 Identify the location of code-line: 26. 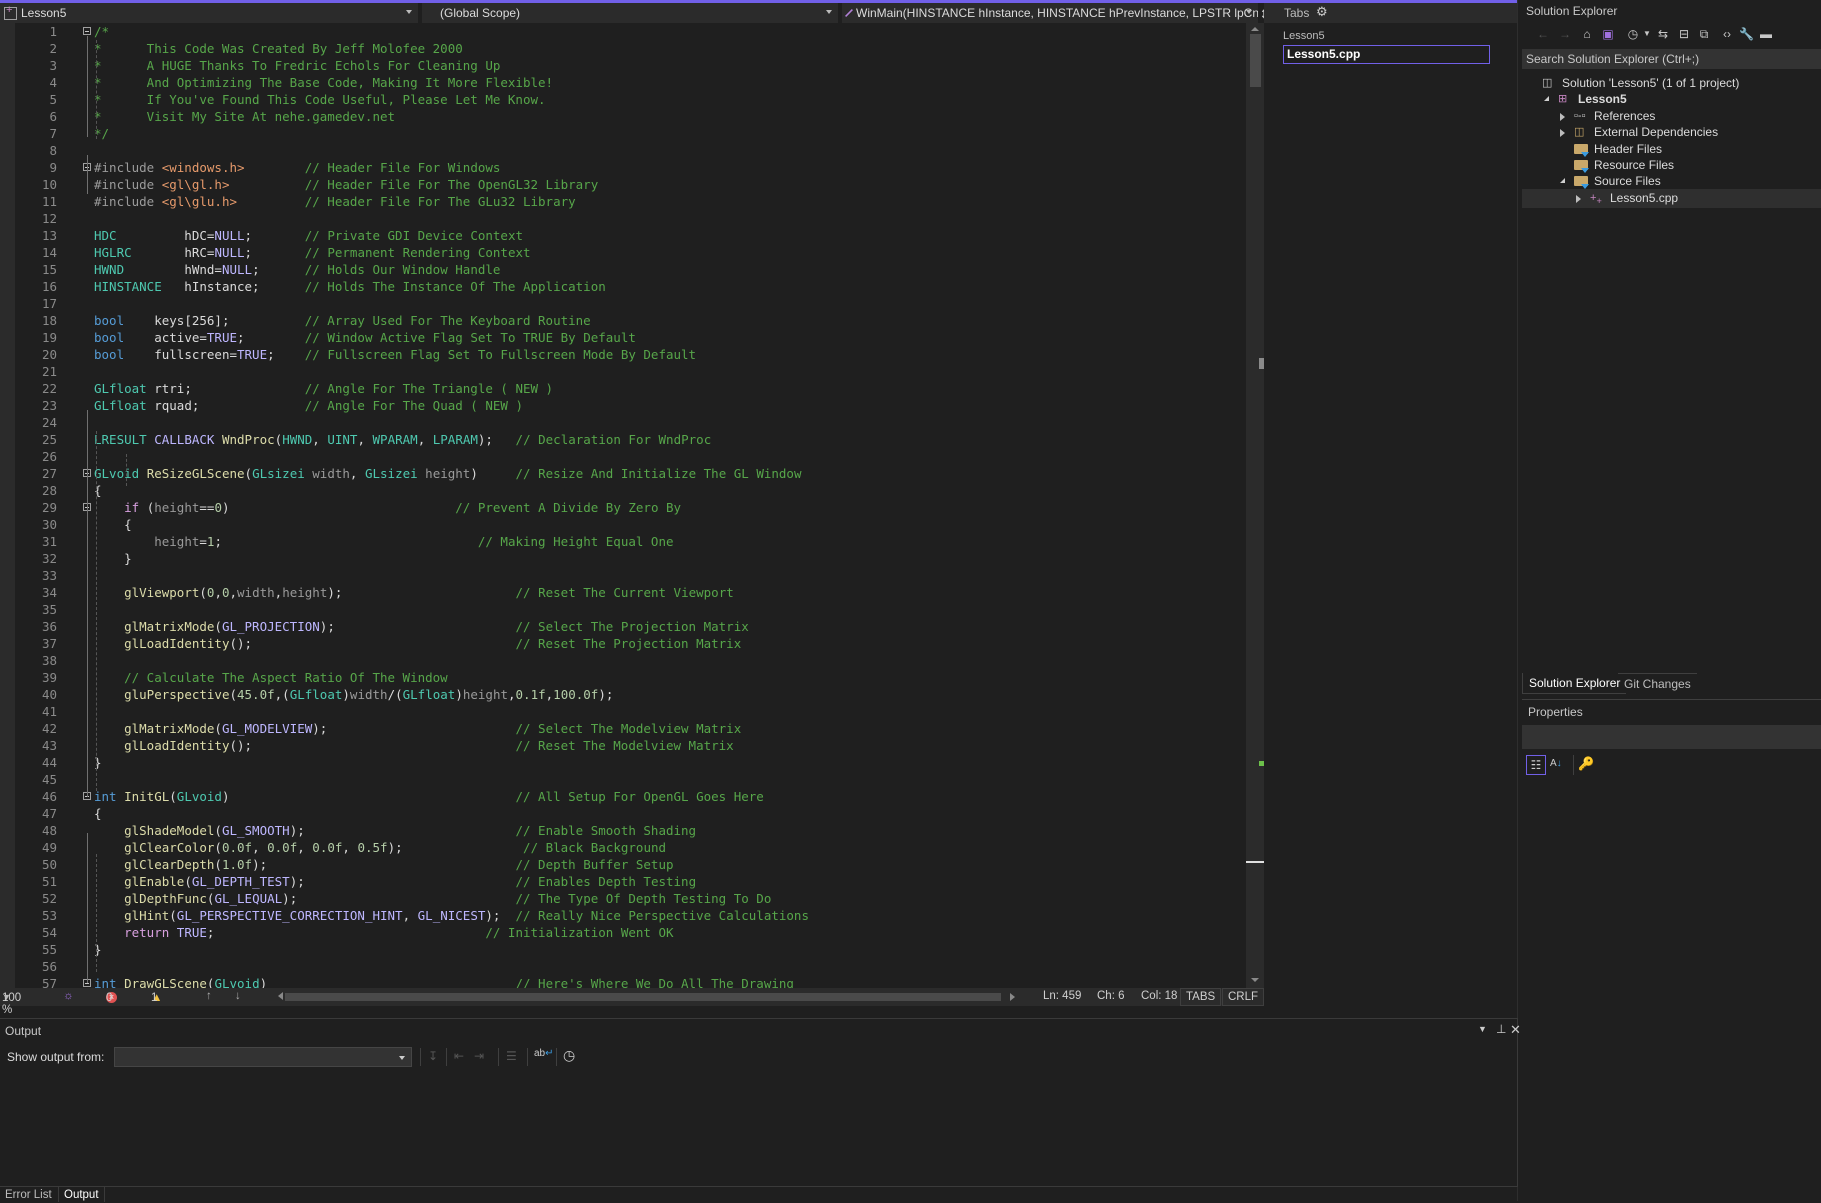
(620, 456).